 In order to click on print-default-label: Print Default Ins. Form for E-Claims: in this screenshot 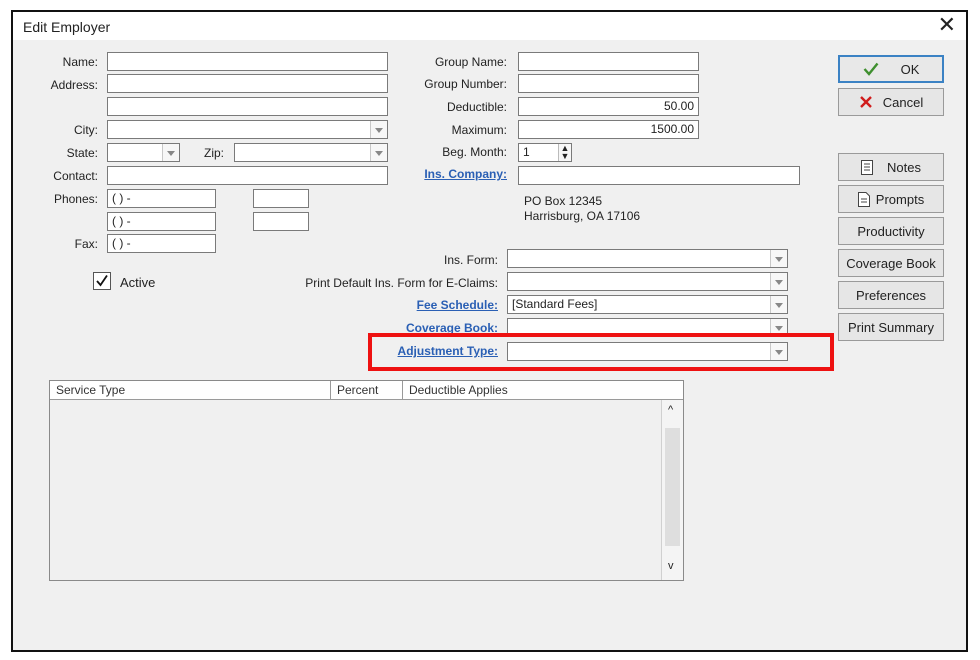, I will do `click(401, 283)`.